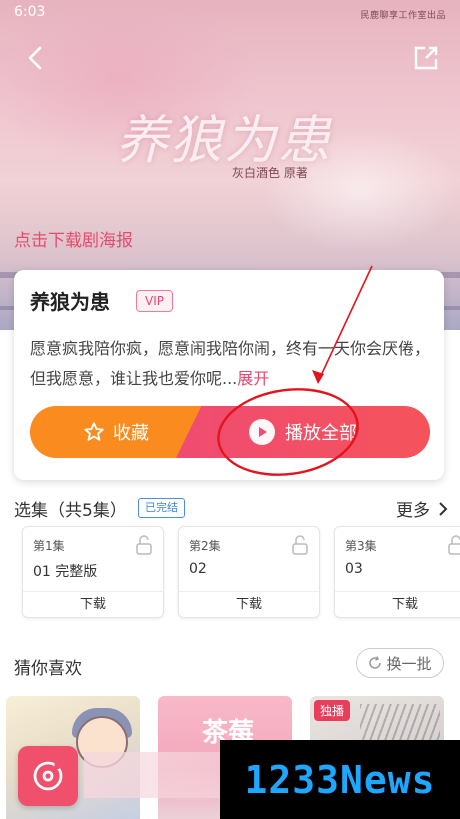 The image size is (460, 819). Describe the element at coordinates (354, 569) in the screenshot. I see `episode-name: 03` at that location.